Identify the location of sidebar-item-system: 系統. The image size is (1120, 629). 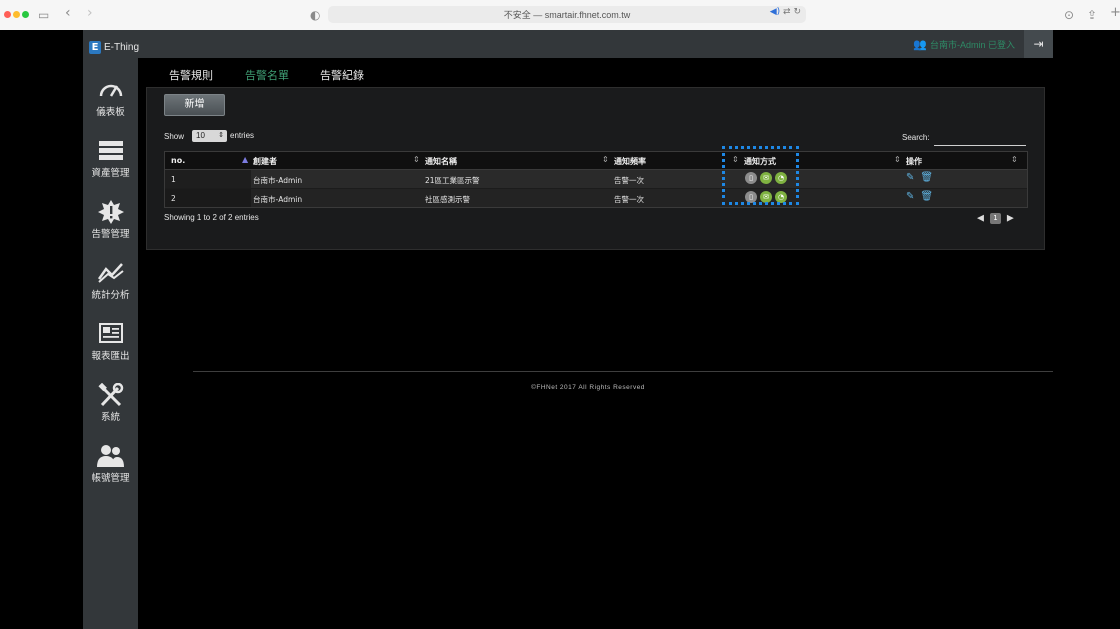
(110, 402).